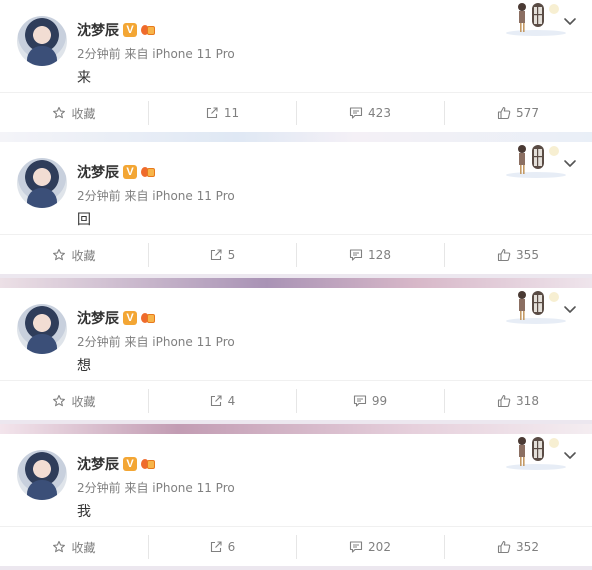 The image size is (592, 570). Describe the element at coordinates (84, 78) in the screenshot. I see `post-content: 来` at that location.